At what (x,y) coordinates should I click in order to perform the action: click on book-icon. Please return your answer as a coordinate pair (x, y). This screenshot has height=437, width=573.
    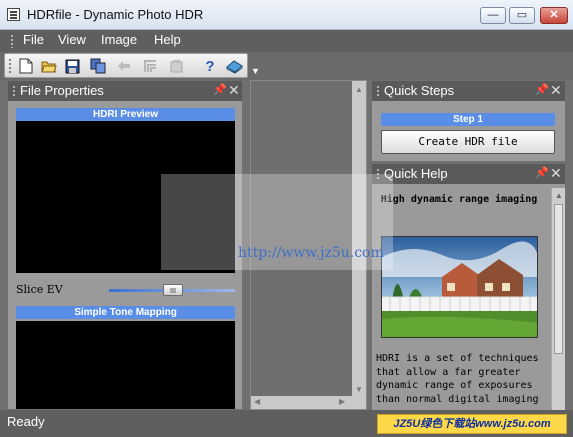
    Looking at the image, I should click on (234, 66).